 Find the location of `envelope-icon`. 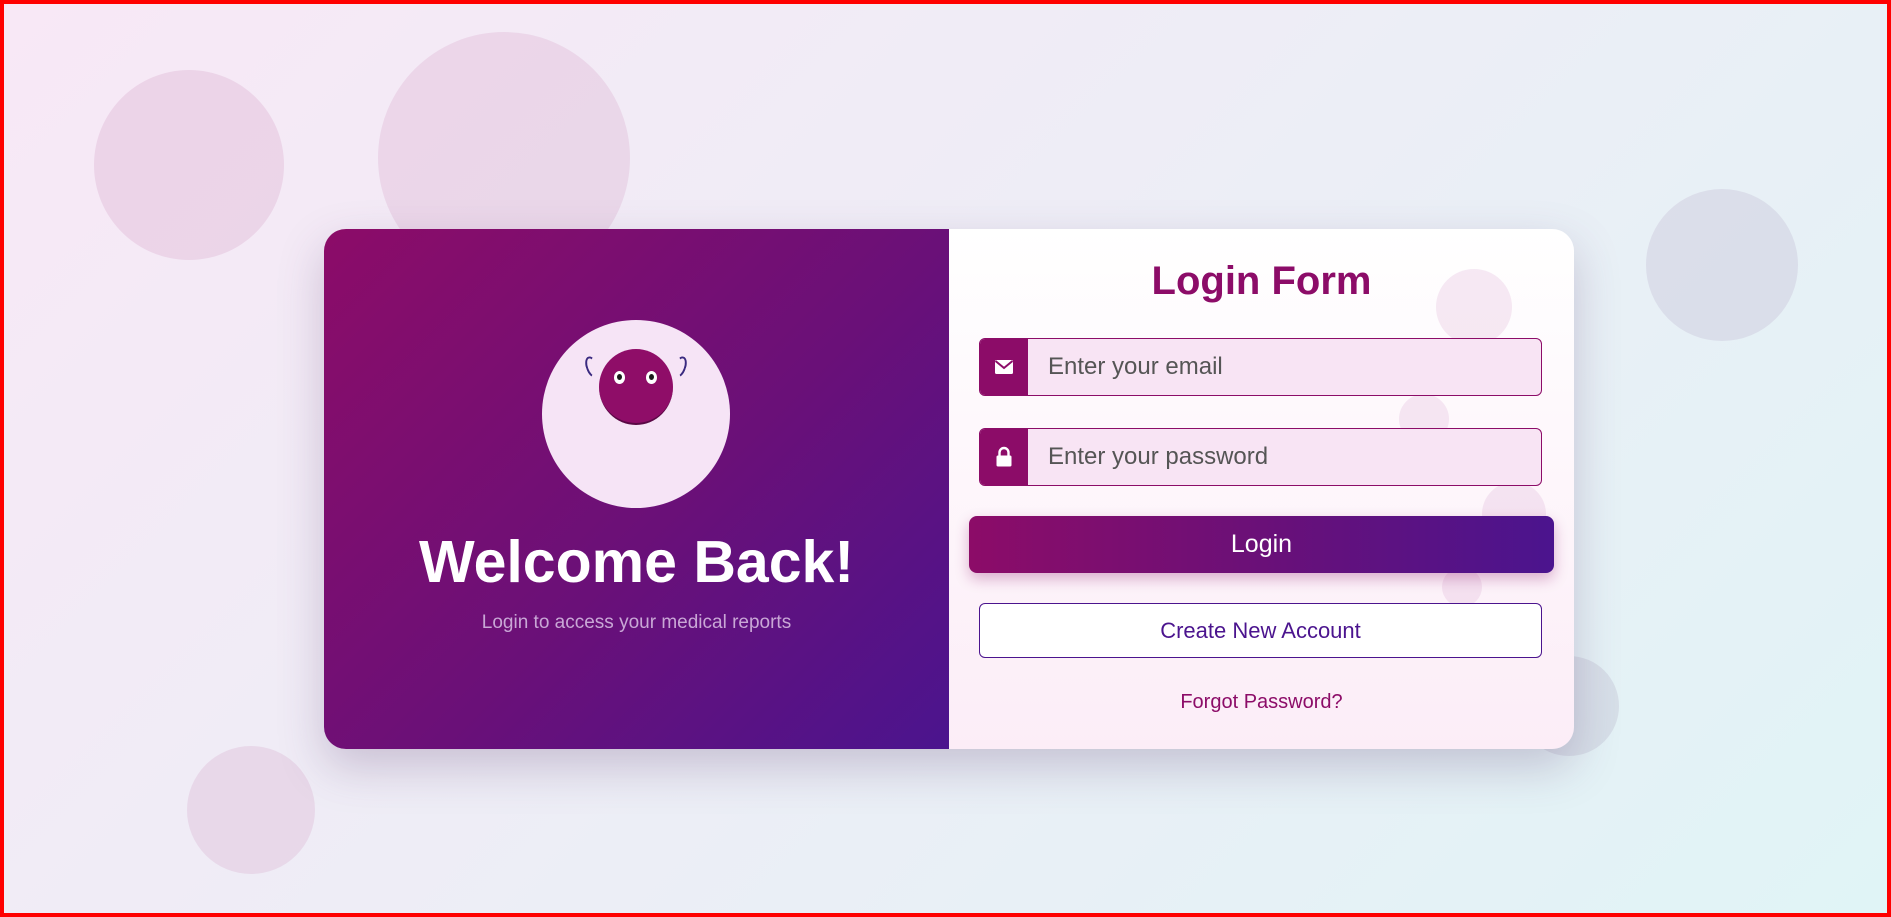

envelope-icon is located at coordinates (1004, 367).